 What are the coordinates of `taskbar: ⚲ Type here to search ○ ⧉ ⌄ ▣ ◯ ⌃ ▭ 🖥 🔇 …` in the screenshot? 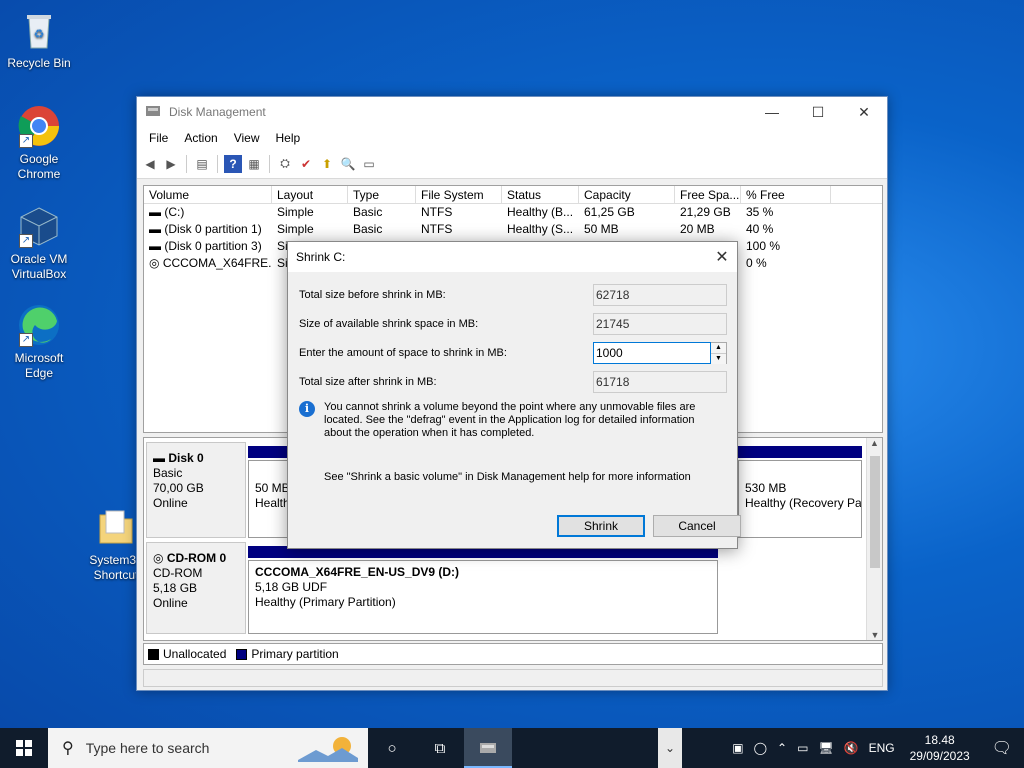 It's located at (512, 748).